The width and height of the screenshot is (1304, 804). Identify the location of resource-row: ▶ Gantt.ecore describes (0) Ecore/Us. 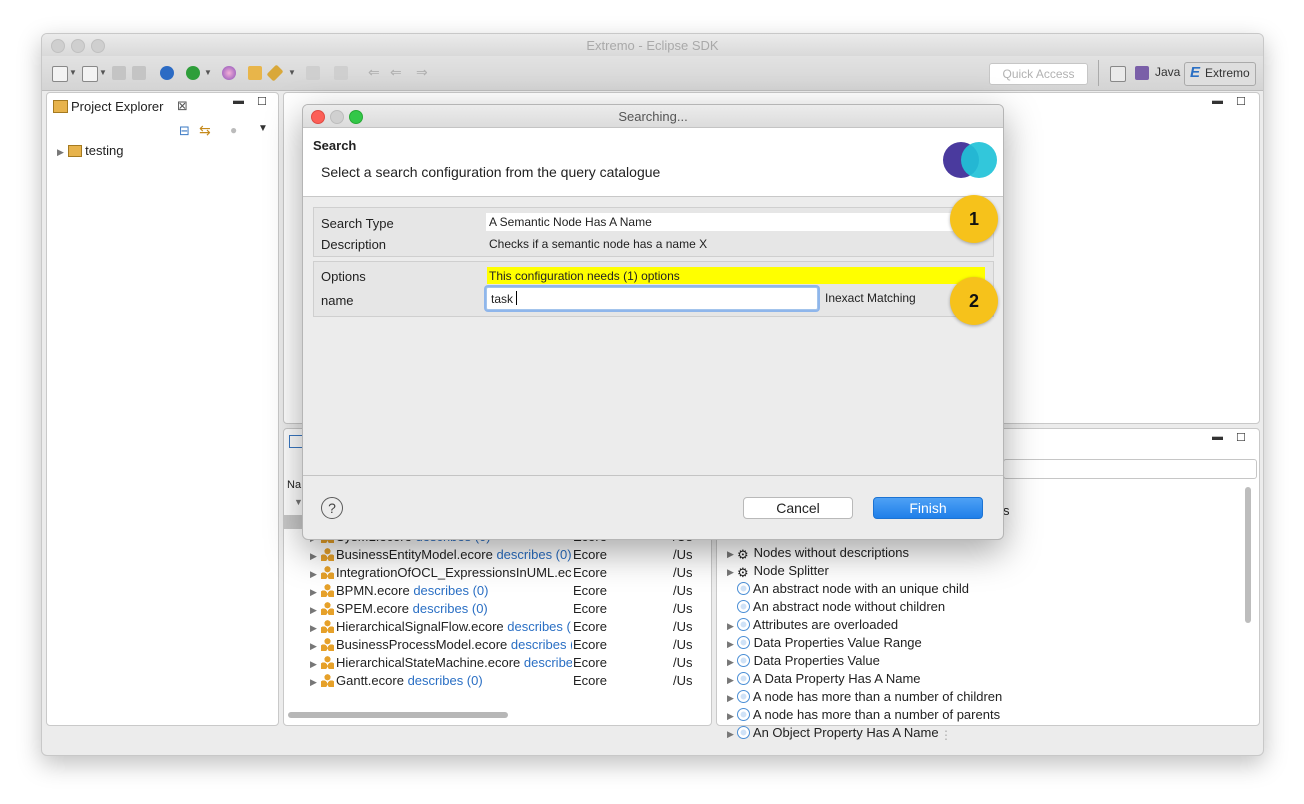
(509, 682).